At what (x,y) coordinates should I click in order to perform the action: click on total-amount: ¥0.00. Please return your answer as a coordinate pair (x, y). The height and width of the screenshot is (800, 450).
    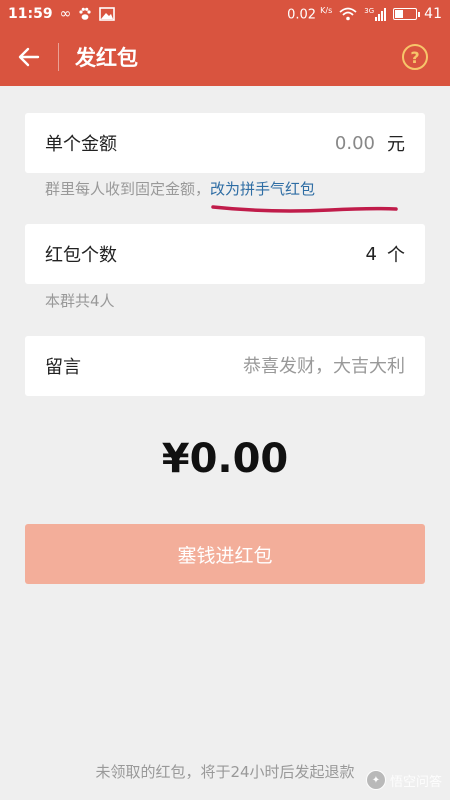
    Looking at the image, I should click on (225, 459).